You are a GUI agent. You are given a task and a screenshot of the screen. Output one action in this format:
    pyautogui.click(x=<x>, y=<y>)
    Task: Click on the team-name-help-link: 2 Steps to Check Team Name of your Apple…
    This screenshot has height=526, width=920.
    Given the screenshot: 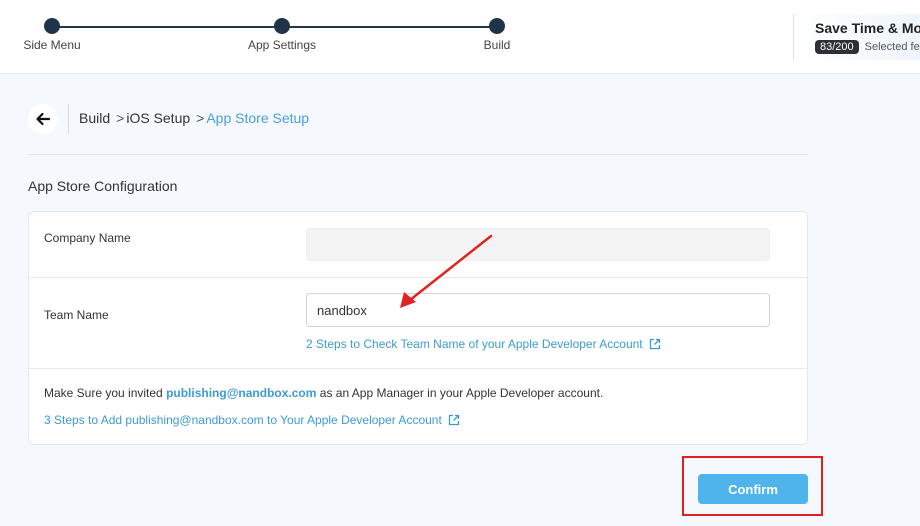 What is the action you would take?
    pyautogui.click(x=483, y=344)
    